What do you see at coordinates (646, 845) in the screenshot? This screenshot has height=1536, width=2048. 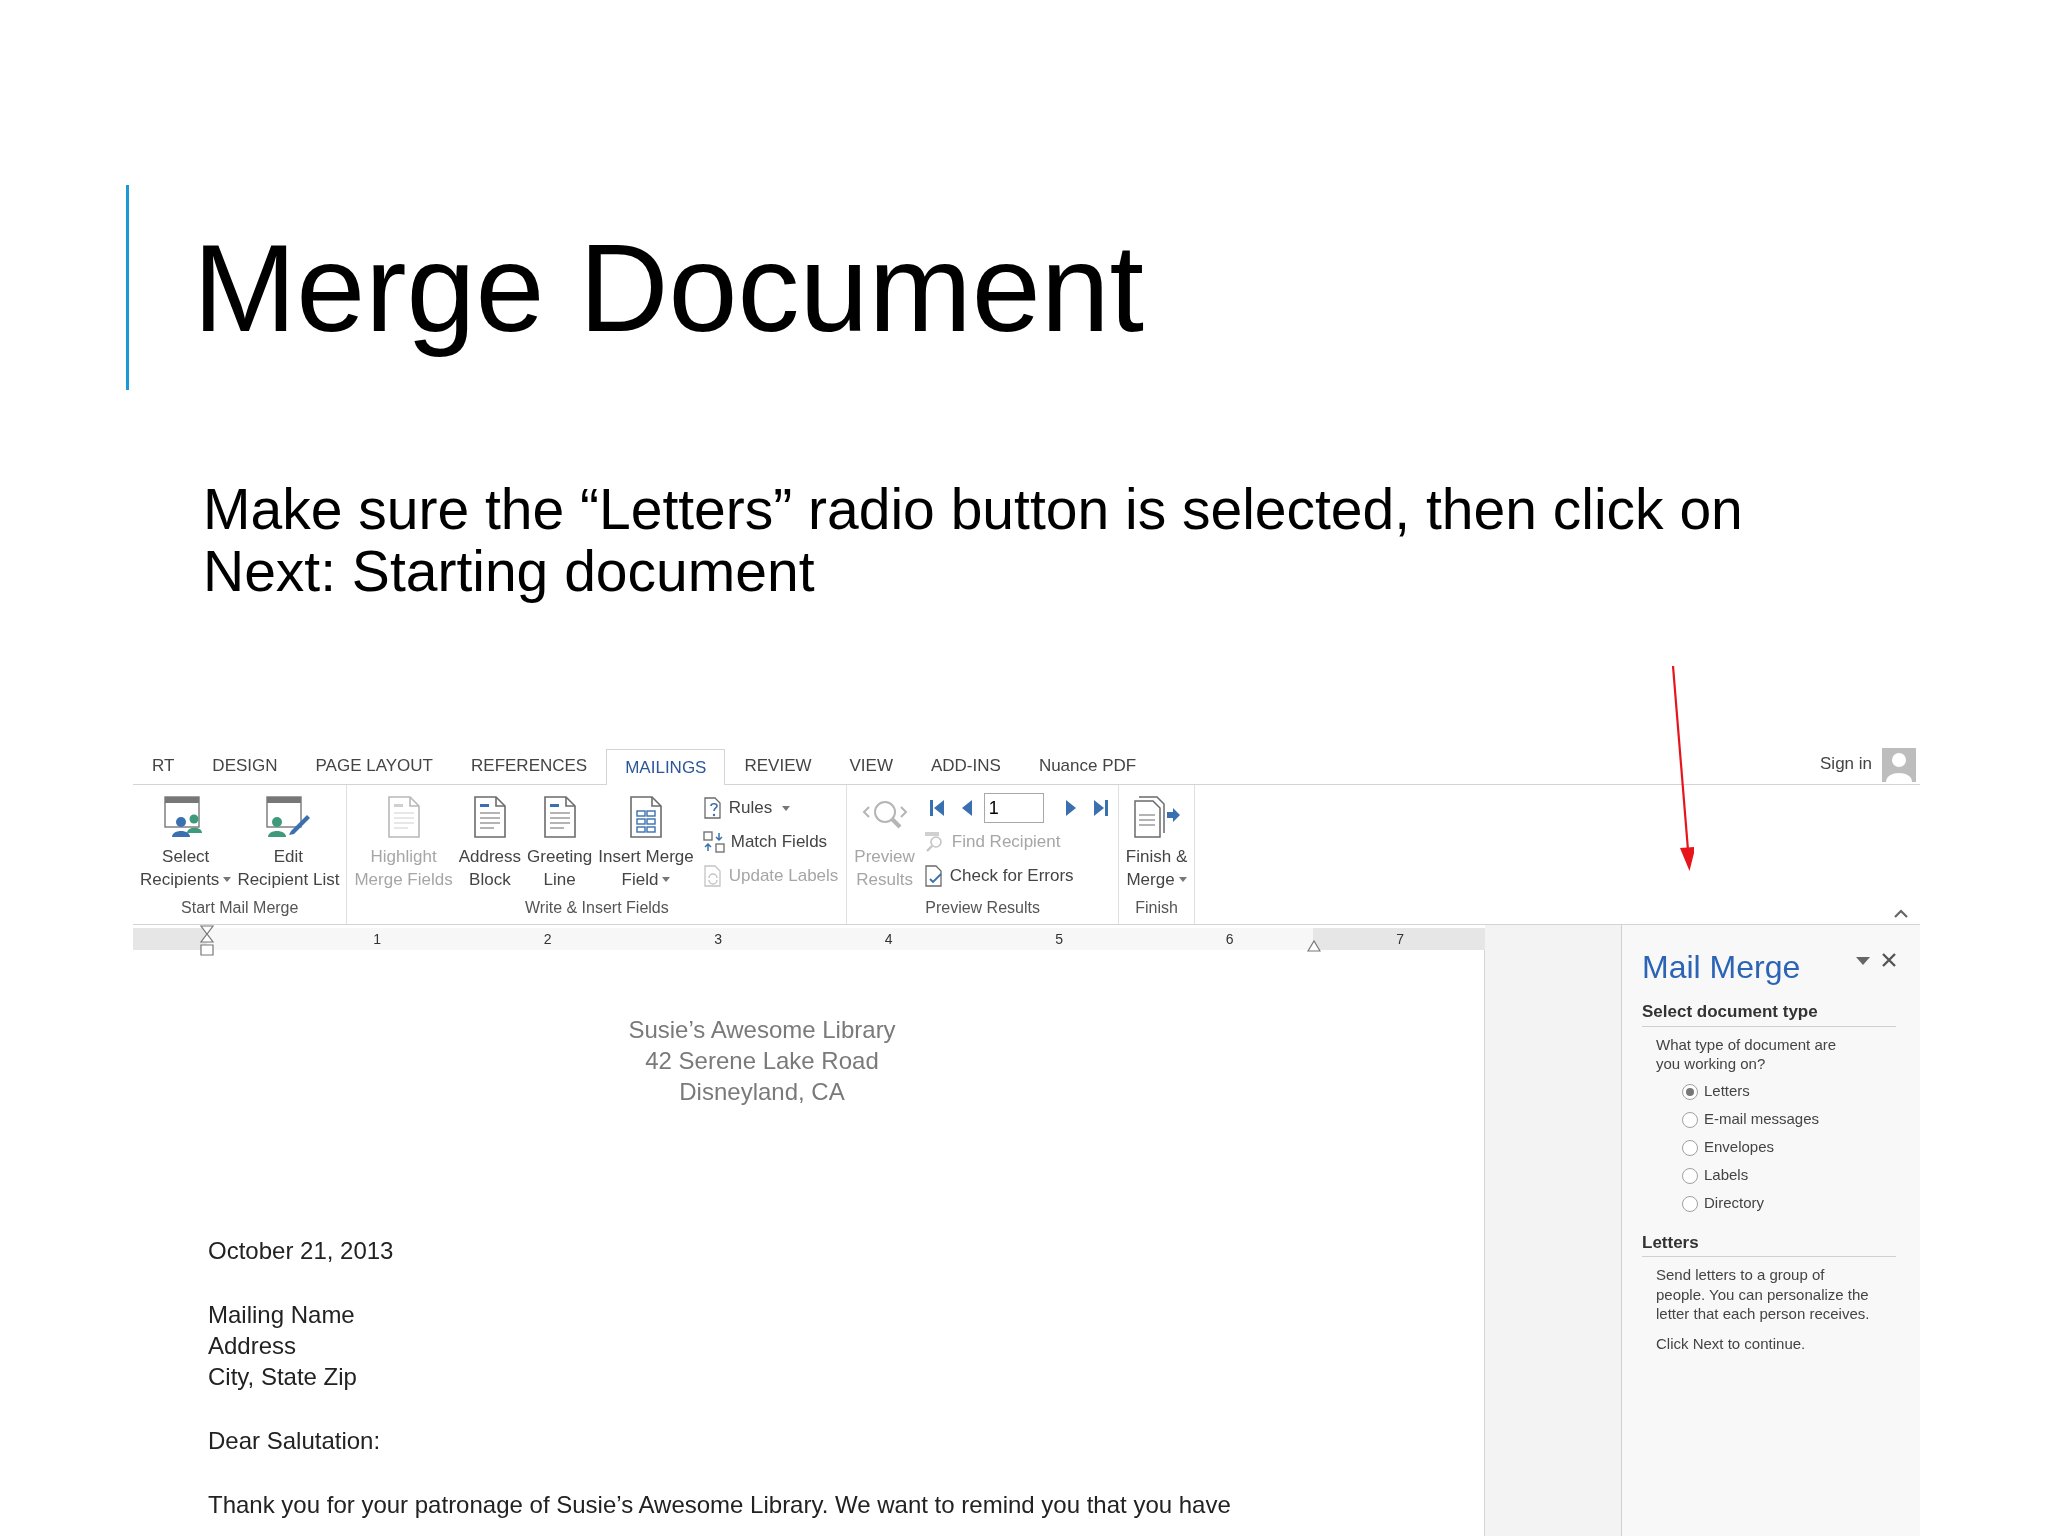 I see `ribbon-button: Insert Merge Field` at bounding box center [646, 845].